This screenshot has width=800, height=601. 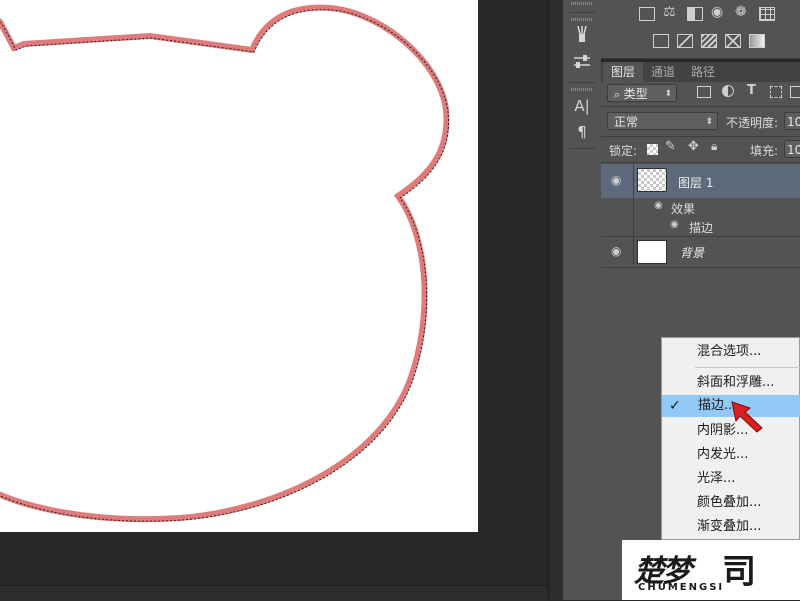 I want to click on selective-color-icon, so click(x=733, y=41).